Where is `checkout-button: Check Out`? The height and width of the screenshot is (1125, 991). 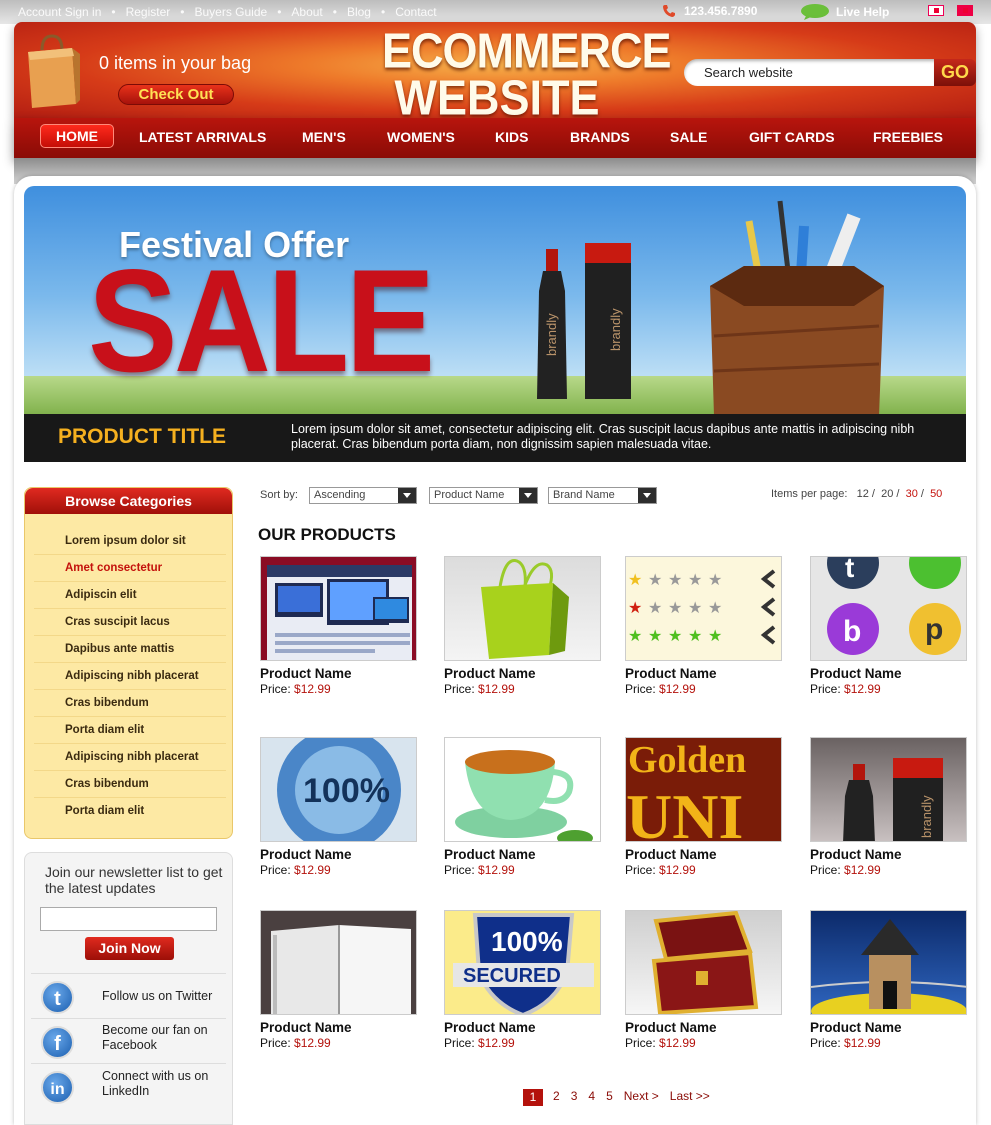
checkout-button: Check Out is located at coordinates (176, 94).